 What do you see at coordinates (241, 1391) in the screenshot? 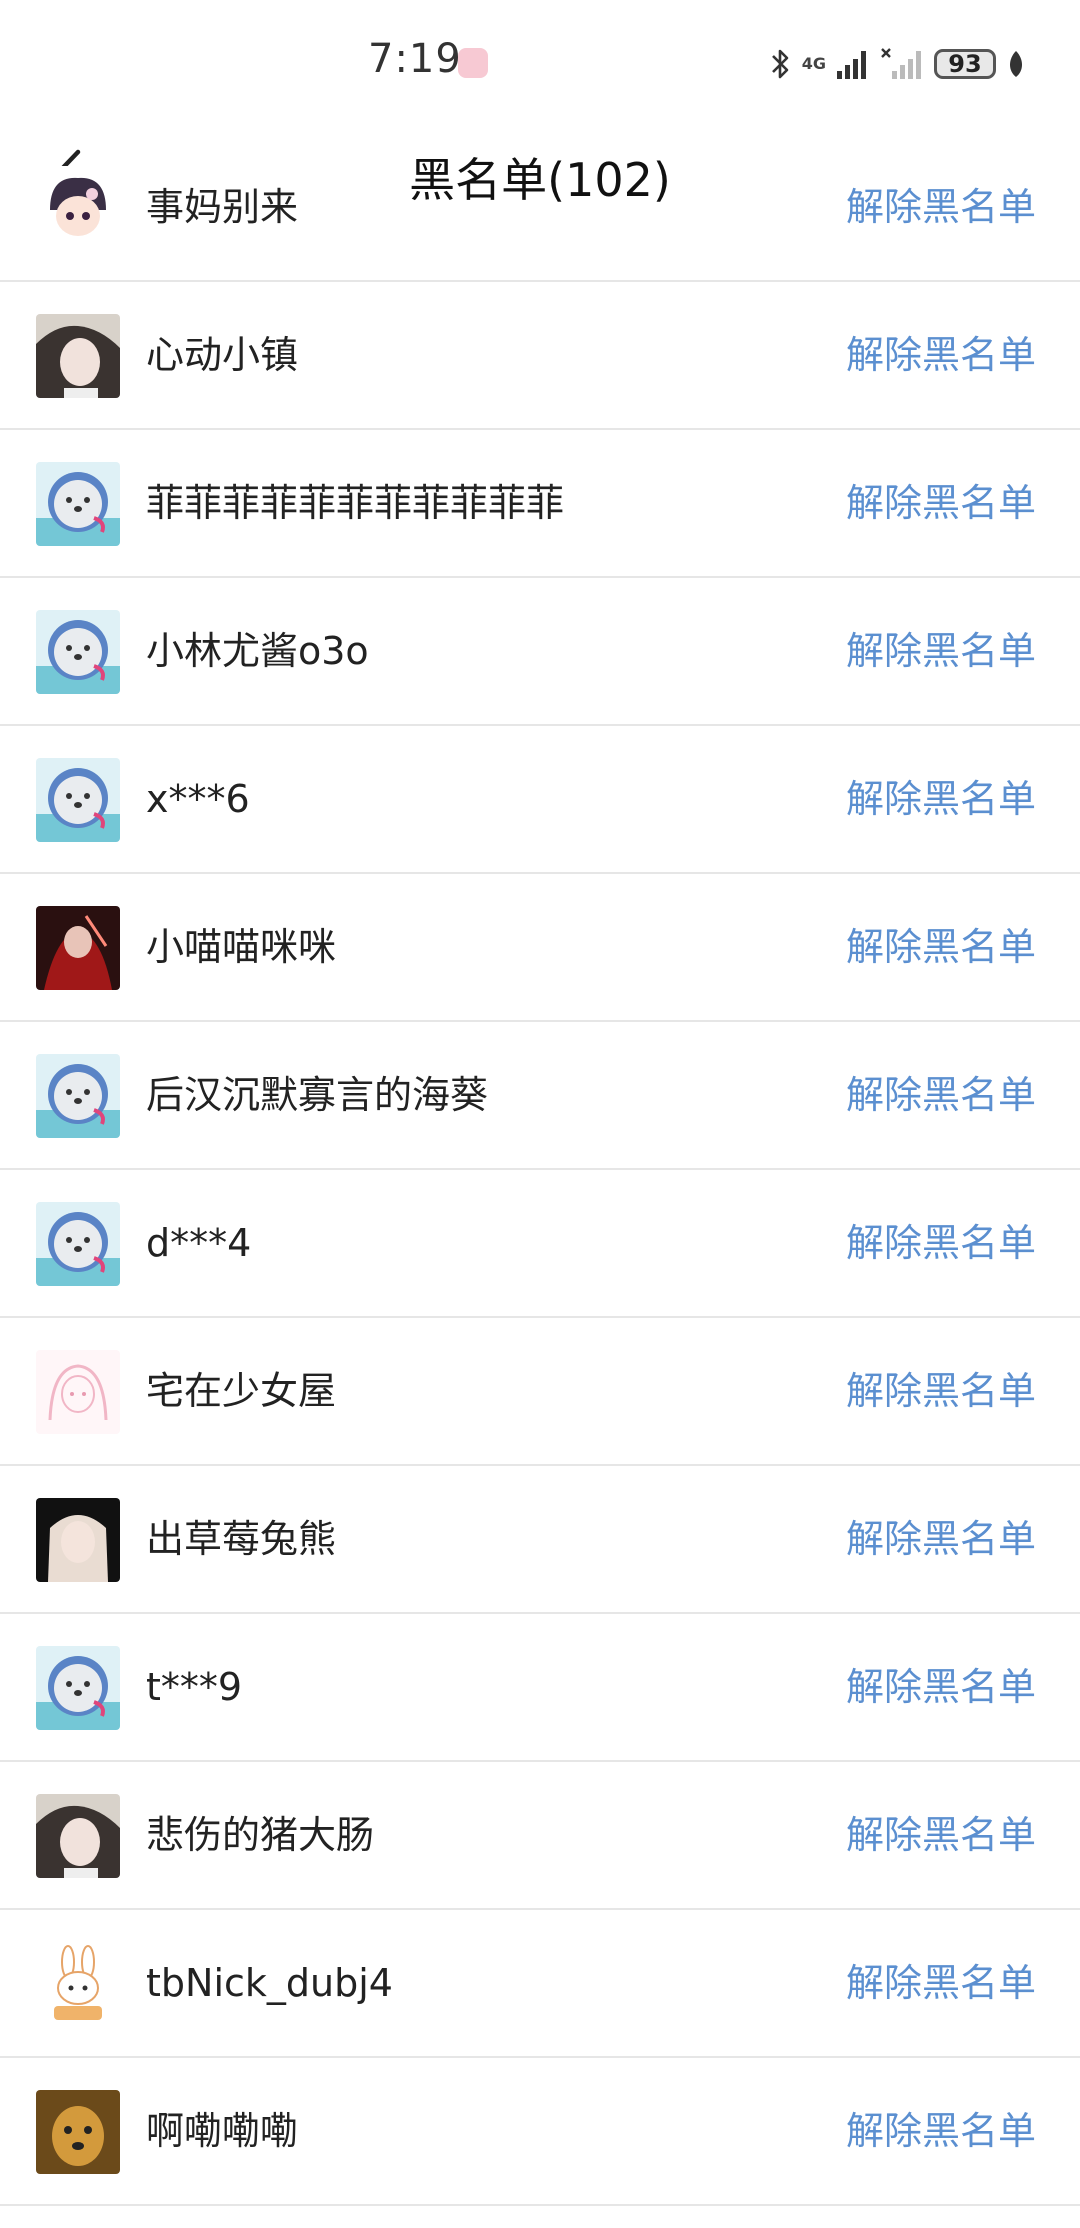
I see `username: 宅在少女屋` at bounding box center [241, 1391].